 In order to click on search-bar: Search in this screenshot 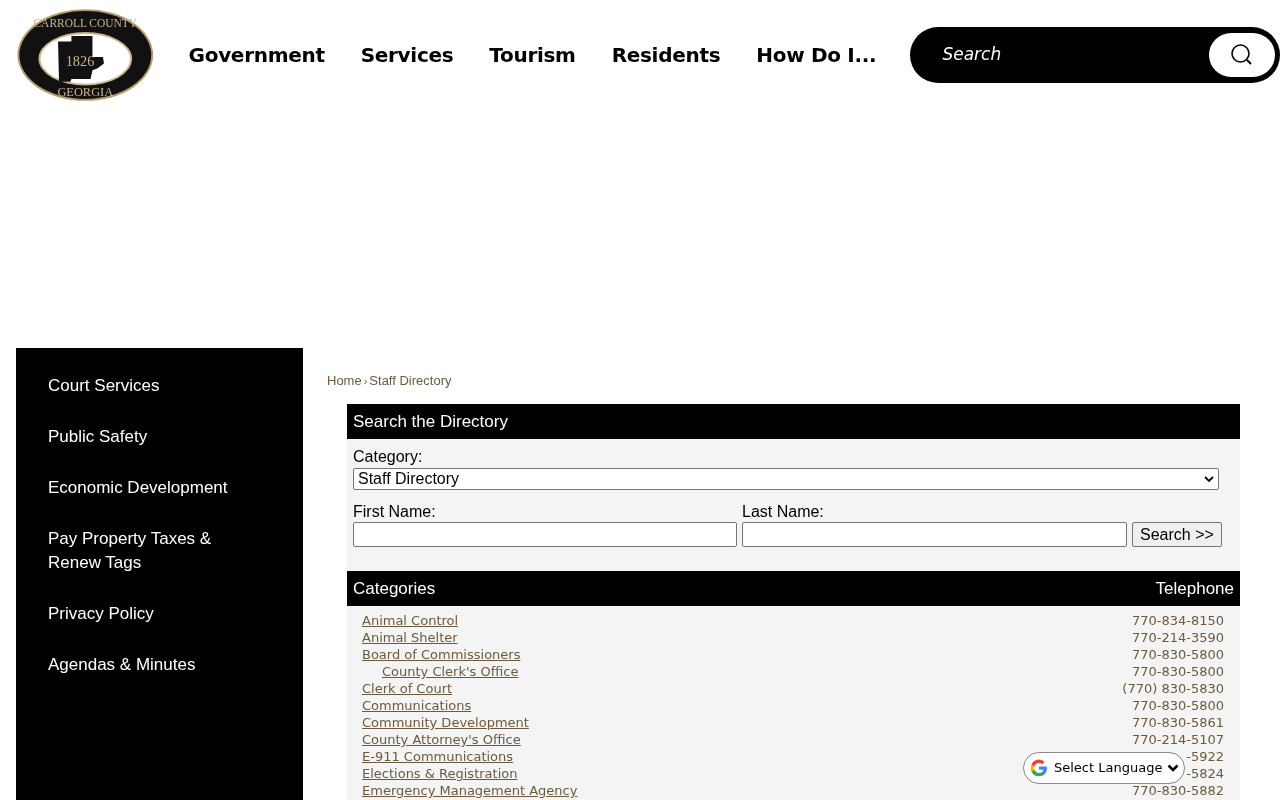, I will do `click(1095, 55)`.